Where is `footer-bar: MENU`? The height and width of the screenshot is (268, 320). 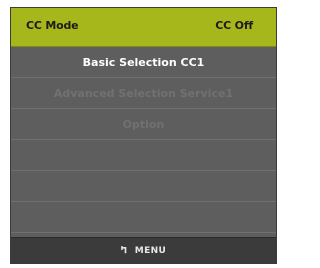
footer-bar: MENU is located at coordinates (143, 250).